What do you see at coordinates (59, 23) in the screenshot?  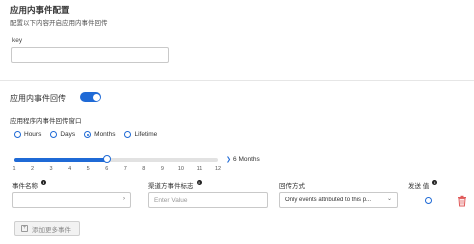 I see `page-subtitle: 配置以下内容开启应用内事件回传` at bounding box center [59, 23].